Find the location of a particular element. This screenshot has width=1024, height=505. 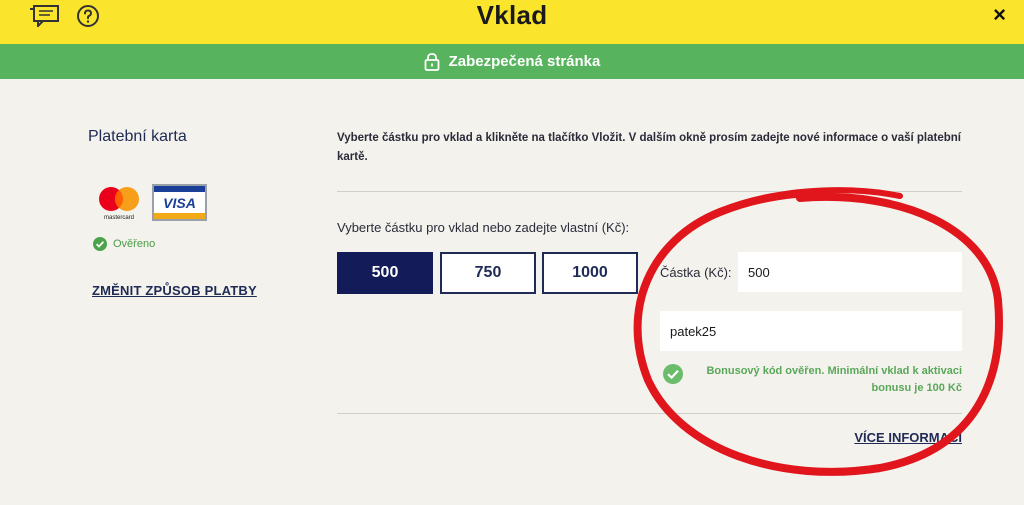

secure-page-text: Zabezpečená stránka is located at coordinates (524, 61).